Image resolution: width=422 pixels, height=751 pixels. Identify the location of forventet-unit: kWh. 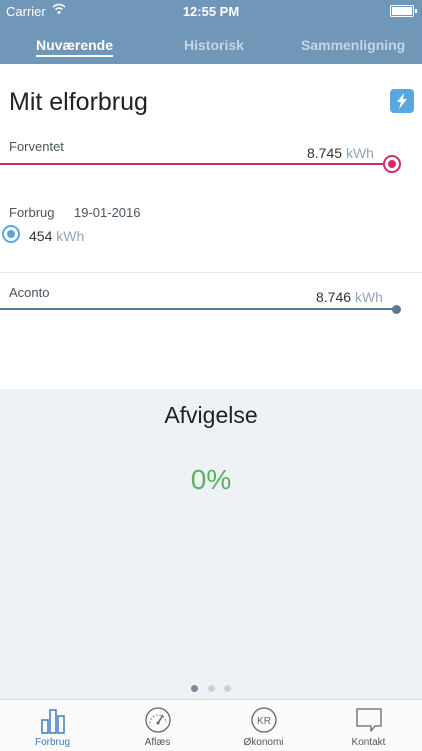
(359, 153).